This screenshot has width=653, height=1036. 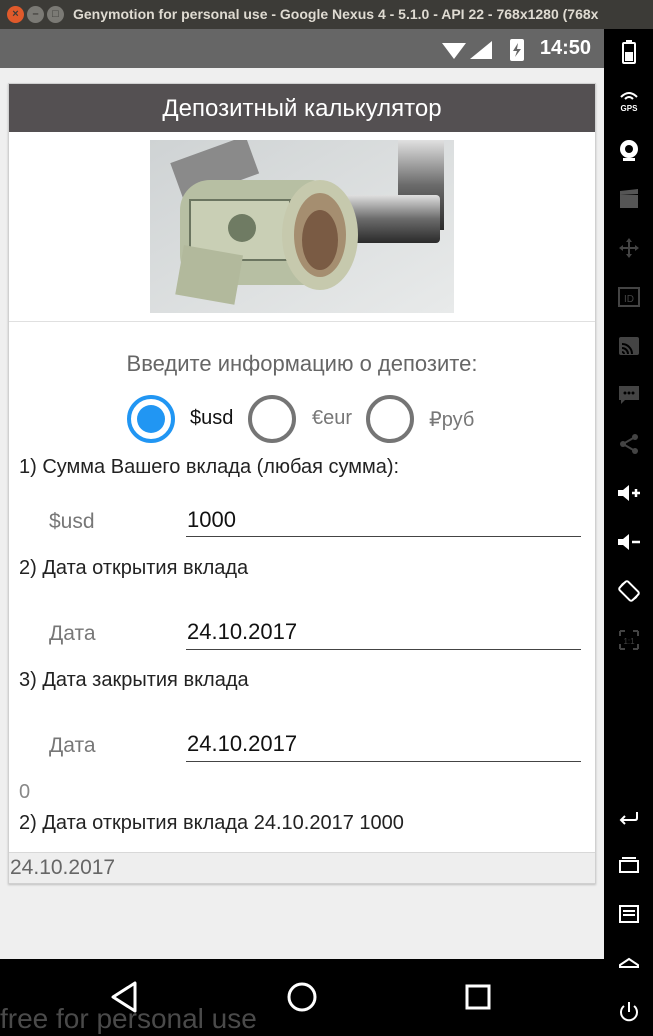 What do you see at coordinates (630, 108) in the screenshot?
I see `svg-text: GPS` at bounding box center [630, 108].